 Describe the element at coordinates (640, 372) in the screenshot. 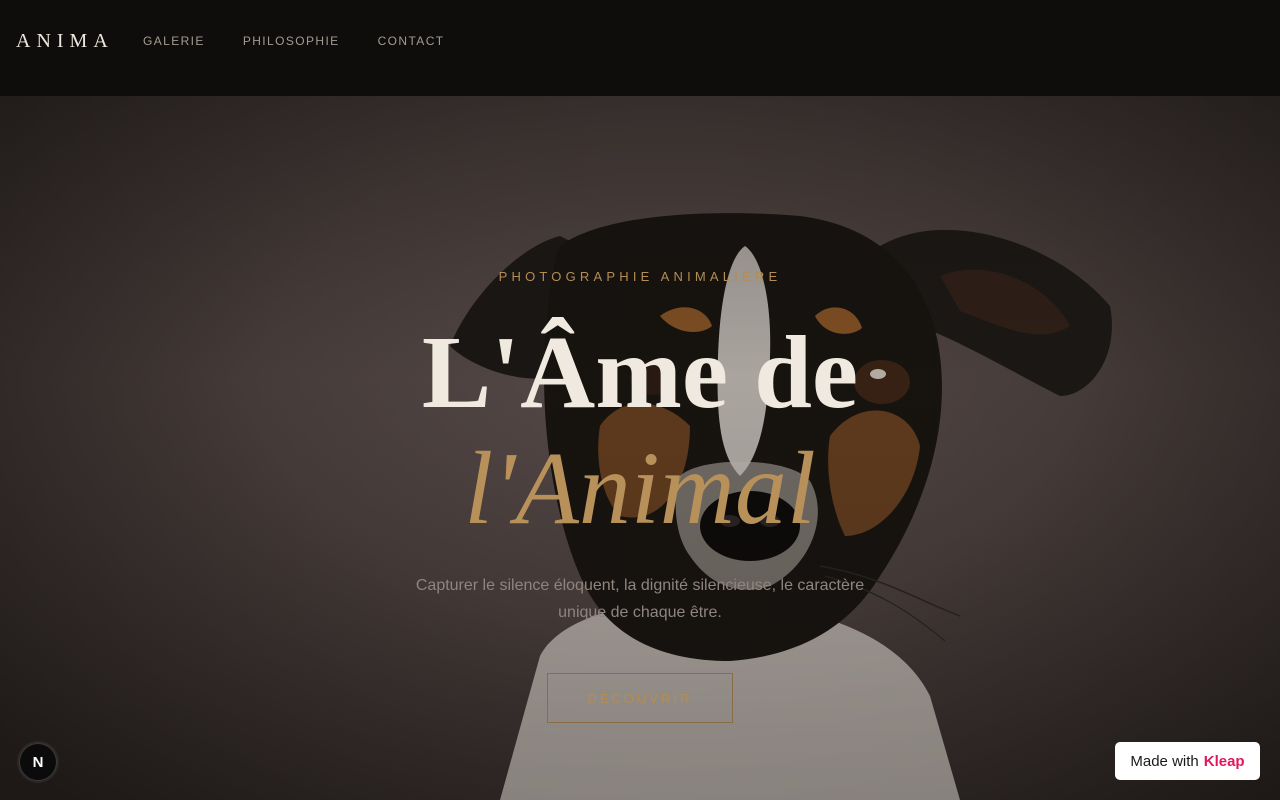

I see `hero-title-line-1: L'Âme de` at that location.